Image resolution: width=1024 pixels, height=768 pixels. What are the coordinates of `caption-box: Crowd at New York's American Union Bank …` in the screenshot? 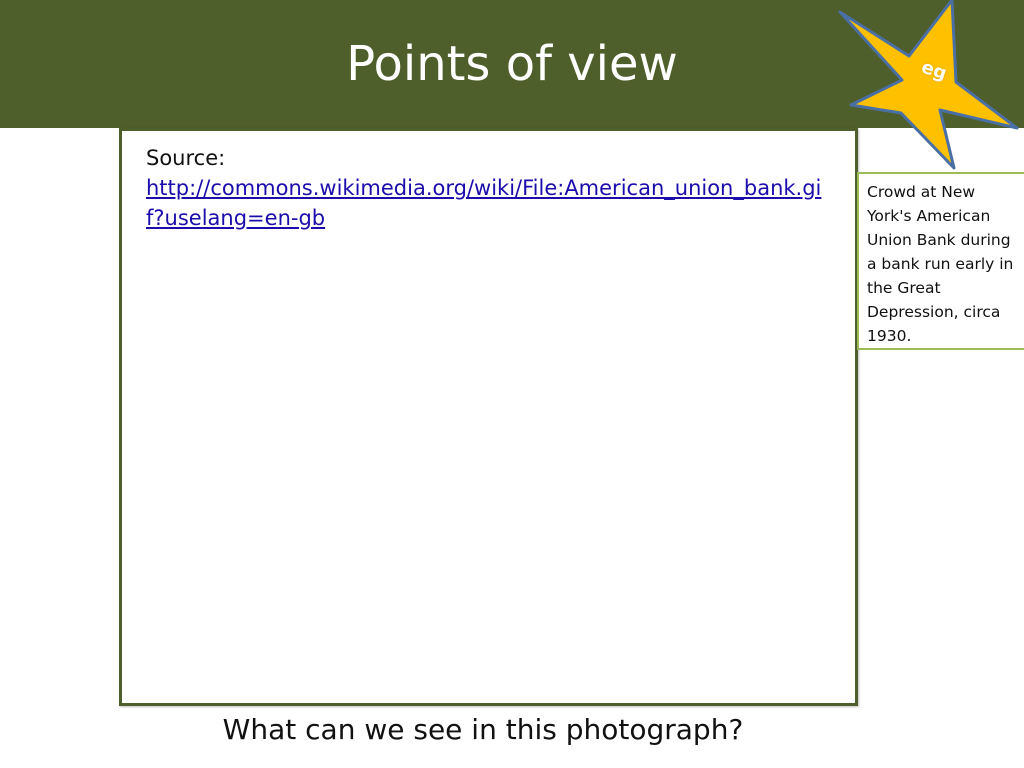 It's located at (940, 261).